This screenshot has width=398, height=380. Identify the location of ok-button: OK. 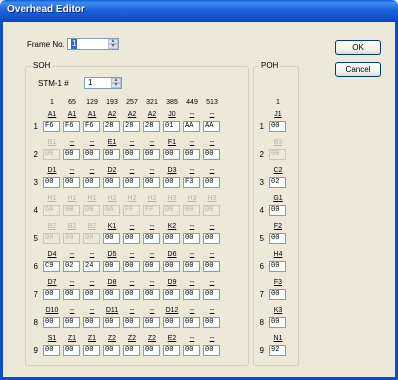
(358, 47).